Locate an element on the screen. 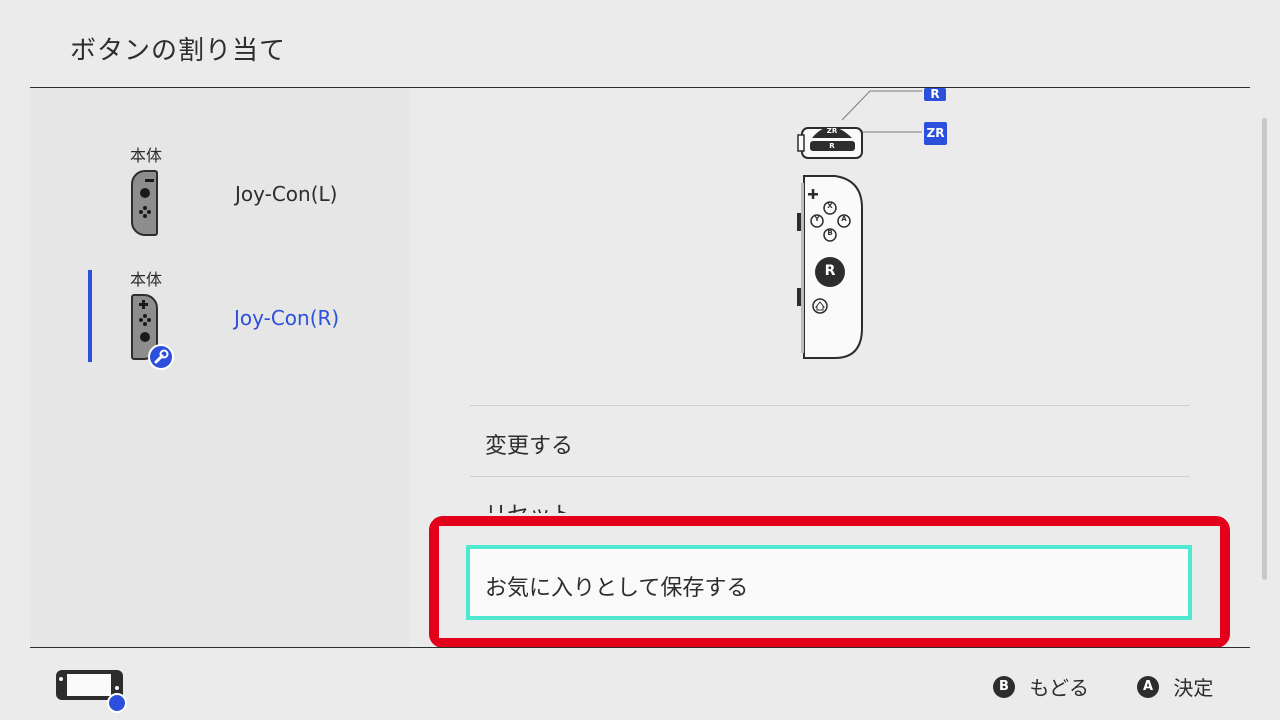  selection-indicator is located at coordinates (90, 316).